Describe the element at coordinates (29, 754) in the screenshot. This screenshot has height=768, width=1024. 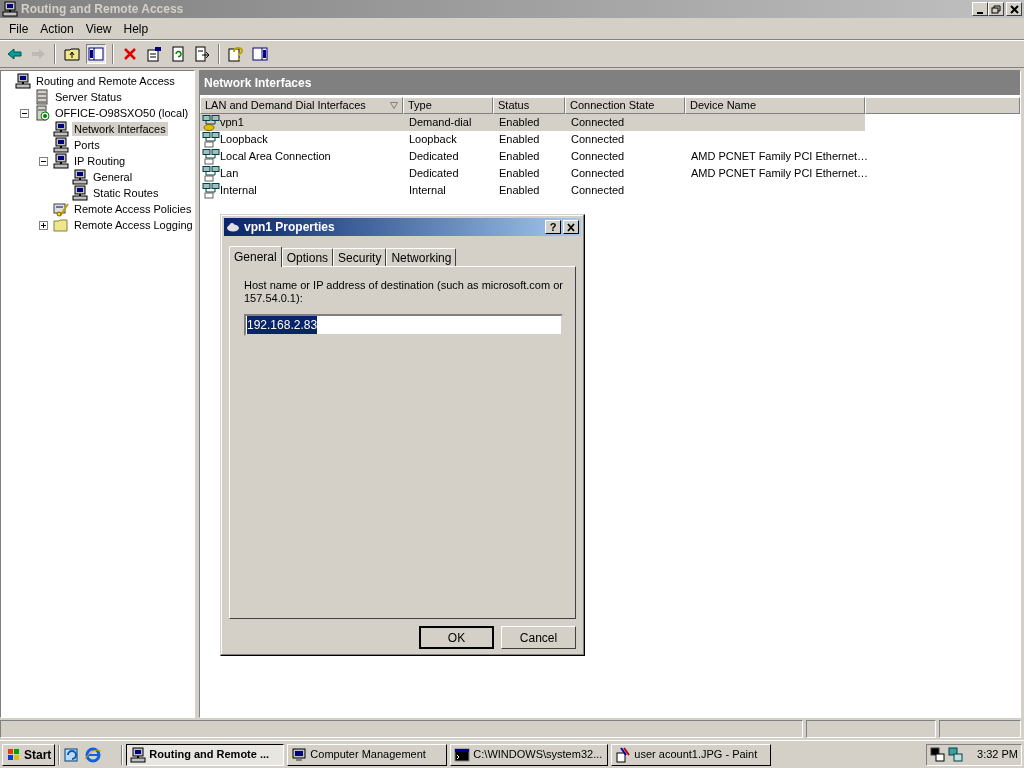
I see `start-button: Start` at that location.